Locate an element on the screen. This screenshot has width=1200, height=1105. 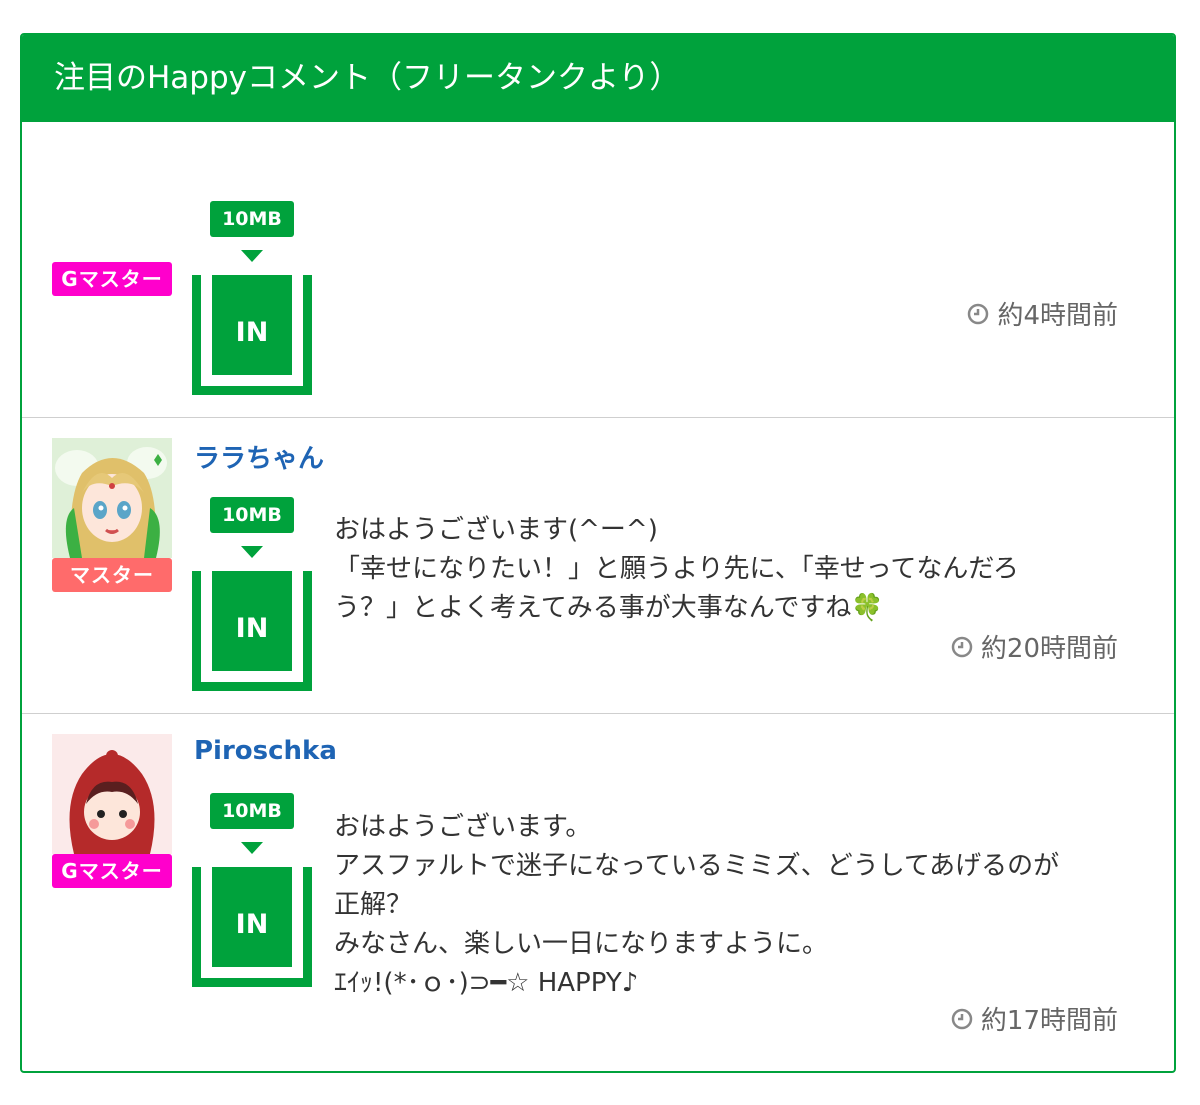
comment-line: おはようございます(^ー^) is located at coordinates (496, 530).